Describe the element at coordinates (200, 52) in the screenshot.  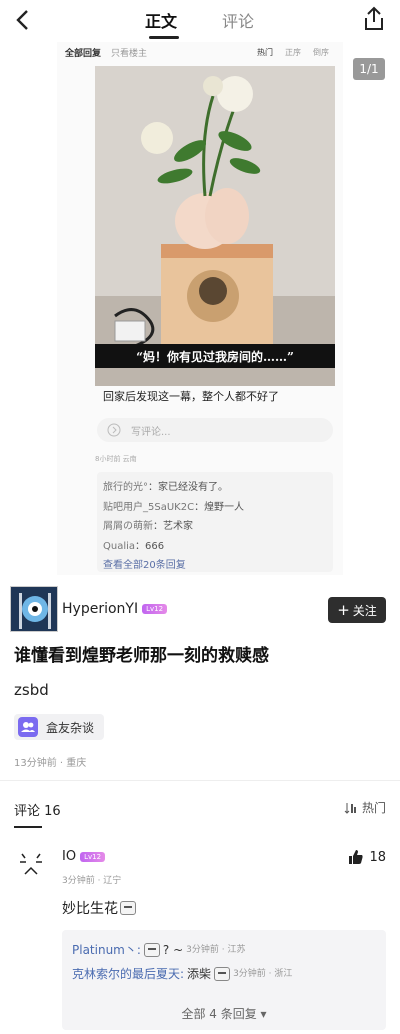
I see `image-reply-tabs: 全部回复 只看楼主 热门 正序 倒序` at that location.